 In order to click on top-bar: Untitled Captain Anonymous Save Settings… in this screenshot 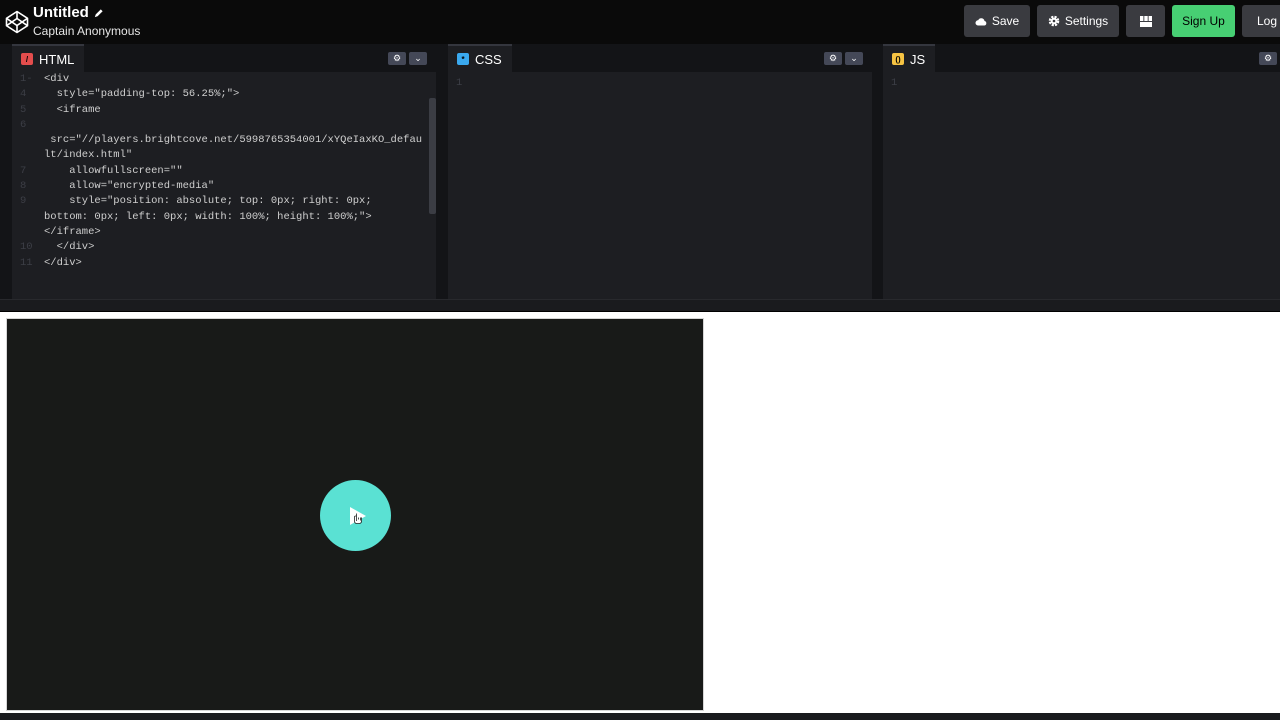, I will do `click(640, 22)`.